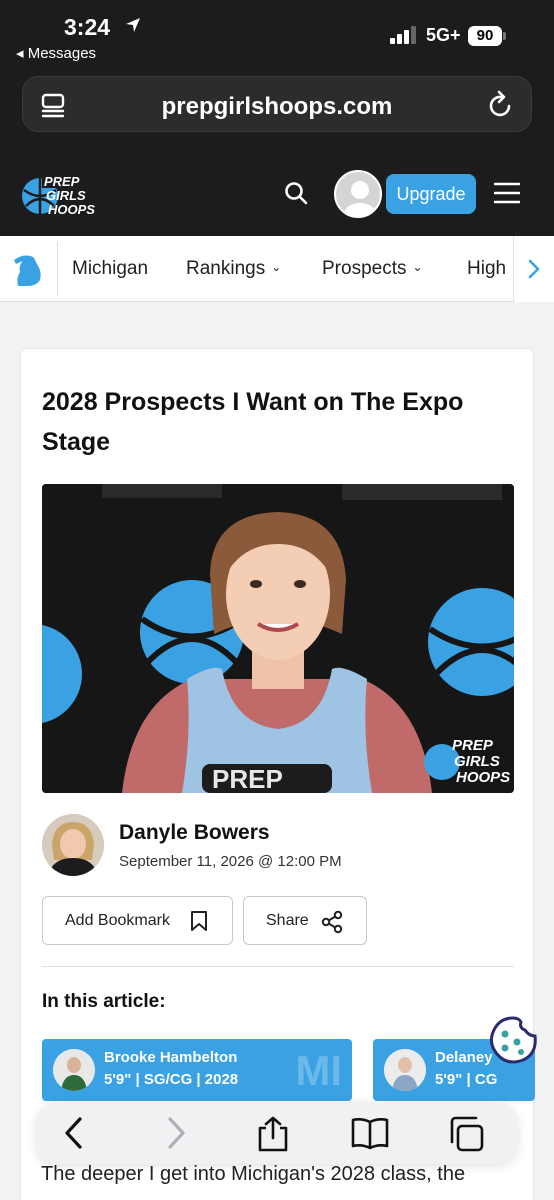 This screenshot has height=1200, width=554. I want to click on address-bar: prepgirlshoops.com, so click(277, 104).